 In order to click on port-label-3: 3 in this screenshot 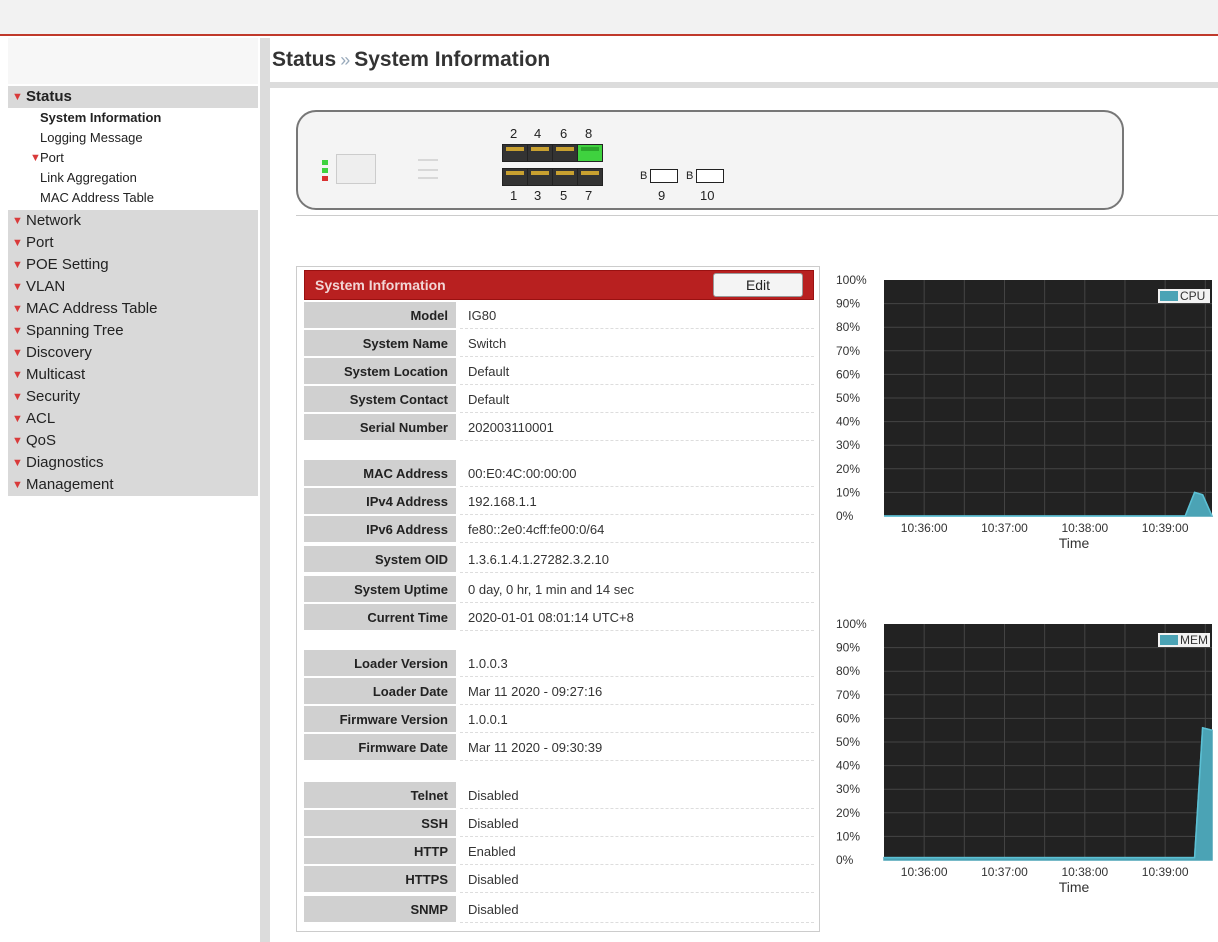, I will do `click(538, 195)`.